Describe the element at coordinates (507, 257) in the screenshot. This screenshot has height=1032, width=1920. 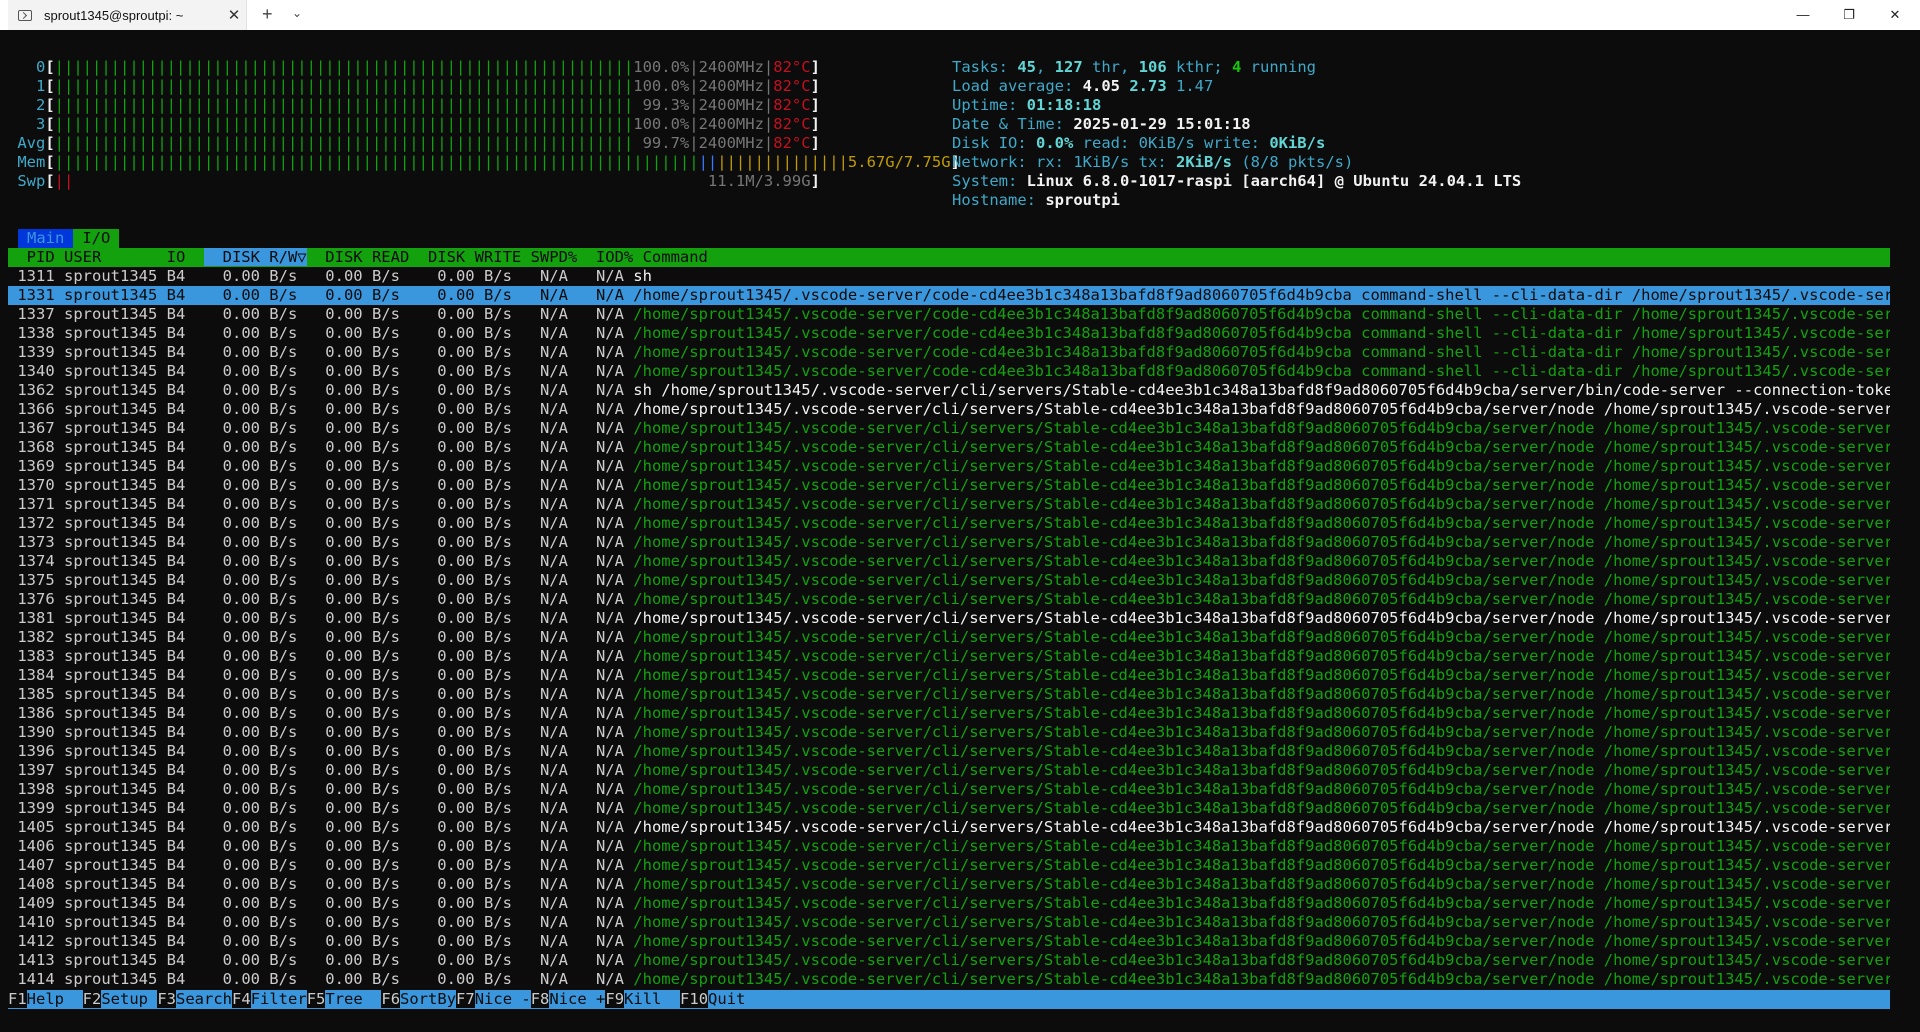
I see `header-columns-right: DISK READ DISK WRITE SWPD% IOD% Command` at that location.